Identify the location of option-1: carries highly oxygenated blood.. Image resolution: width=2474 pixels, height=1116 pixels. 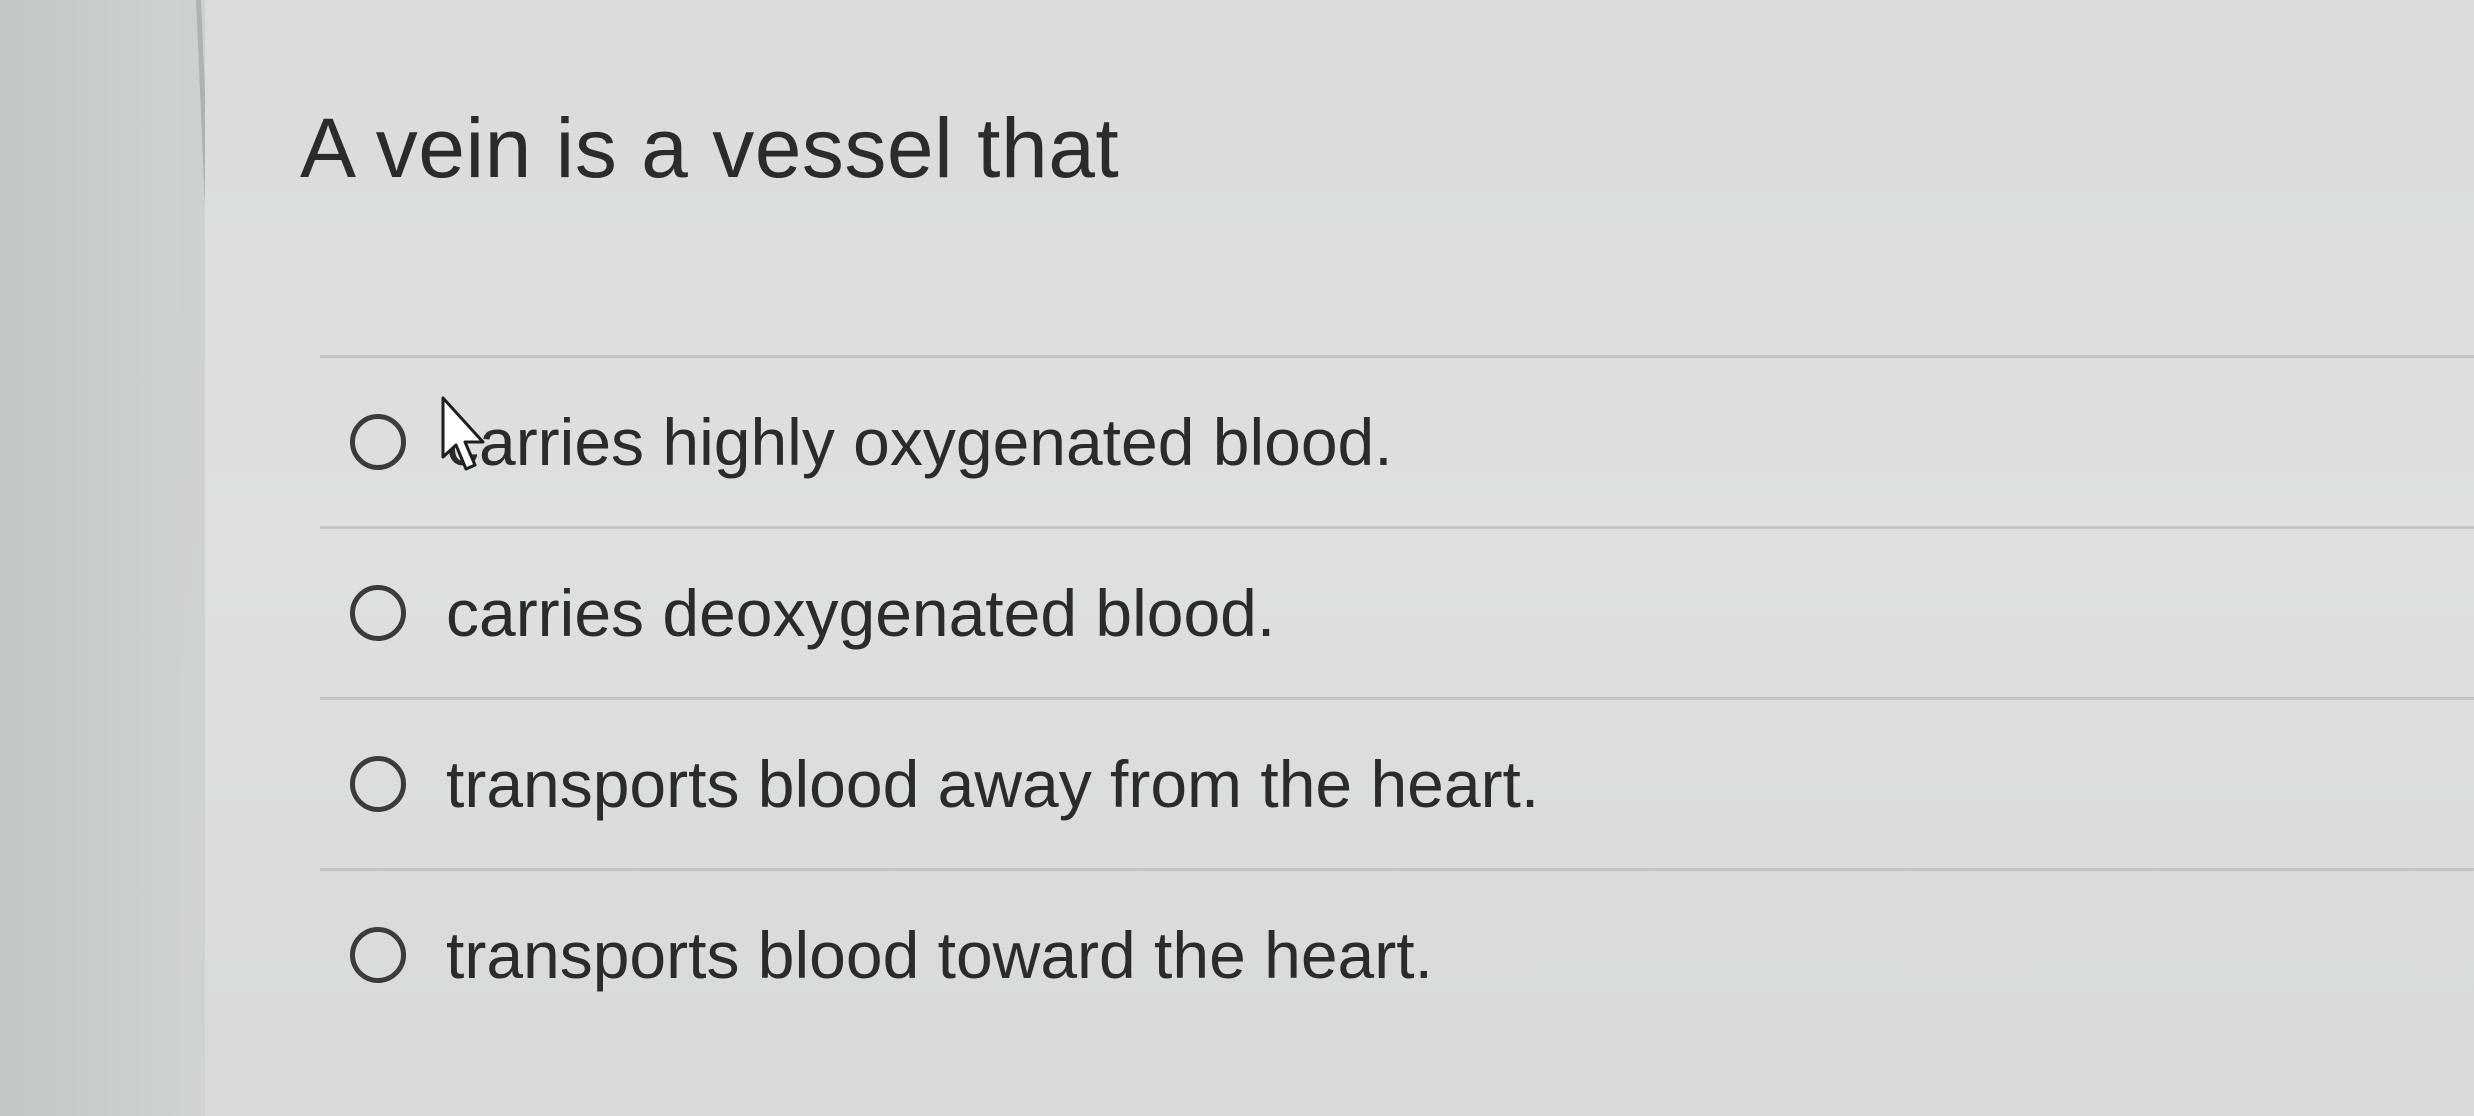
(1397, 442).